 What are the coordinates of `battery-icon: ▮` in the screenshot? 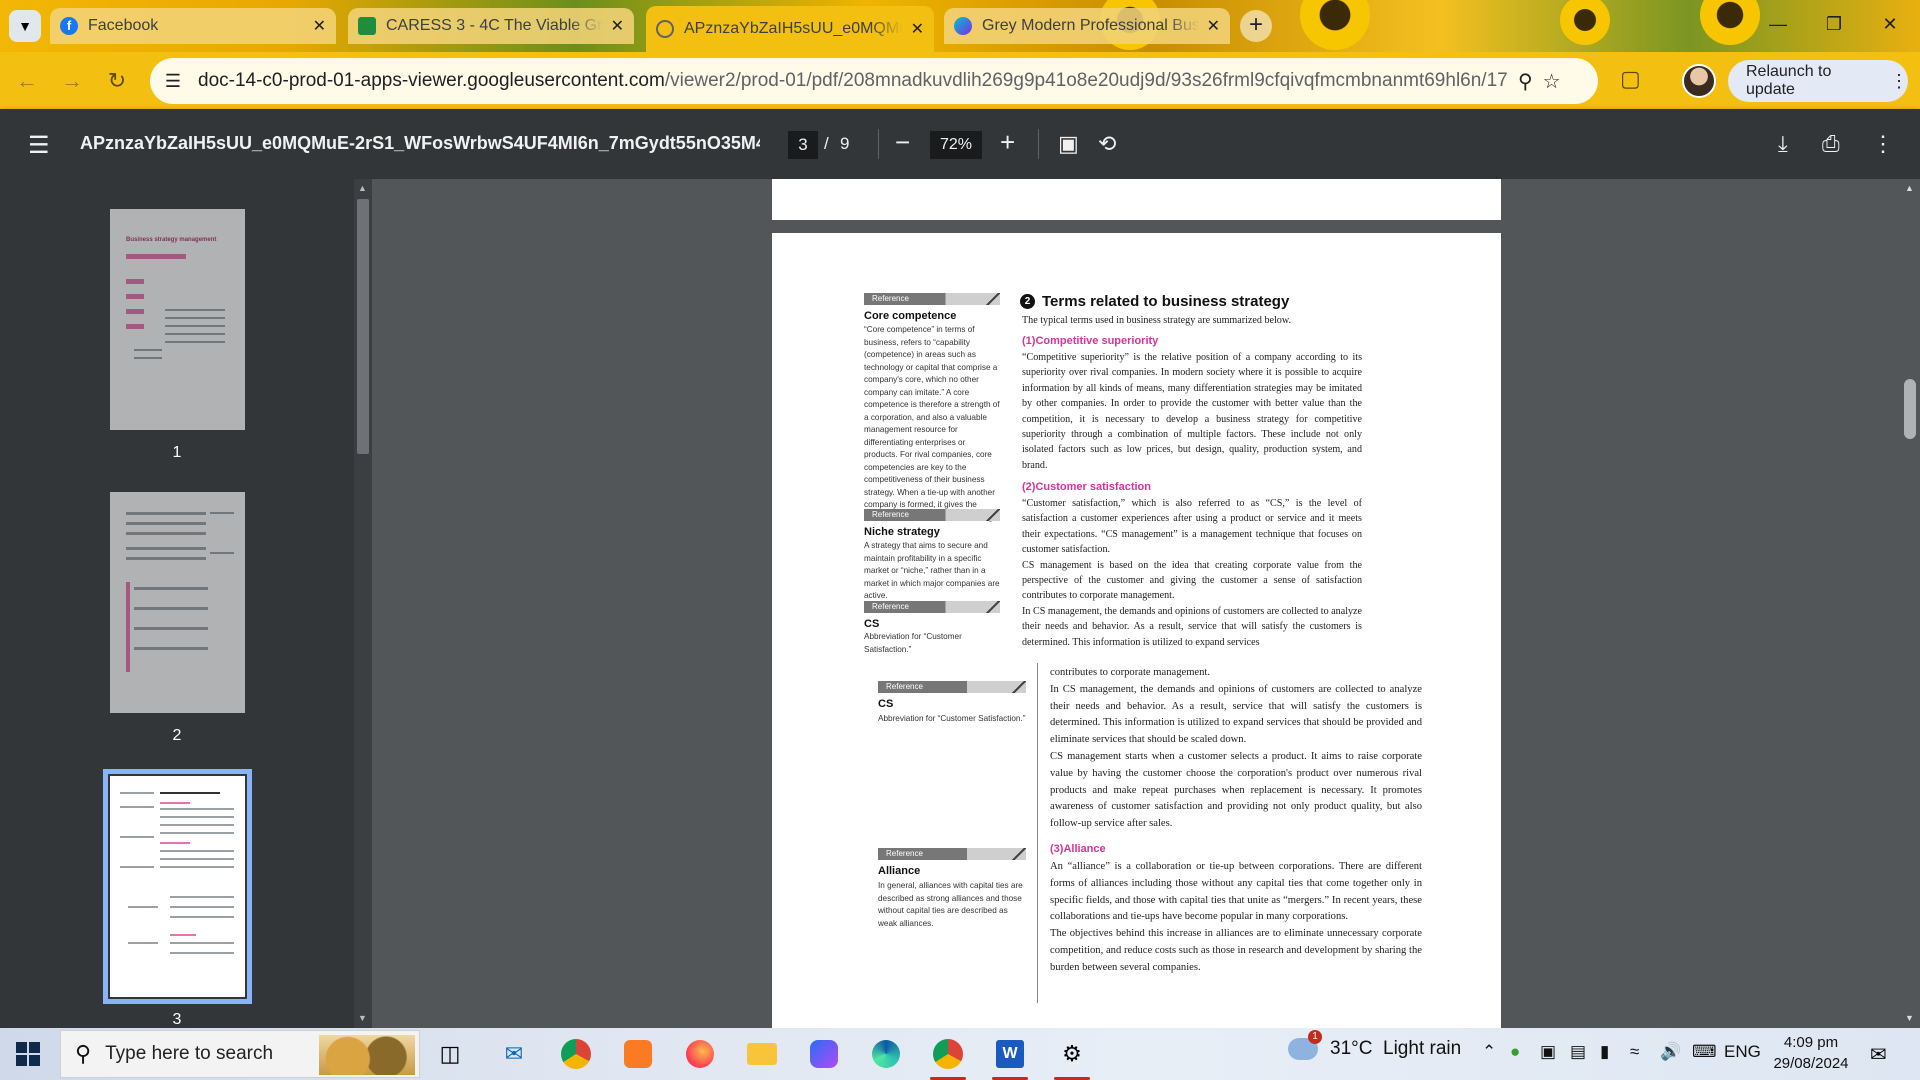 It's located at (1604, 1052).